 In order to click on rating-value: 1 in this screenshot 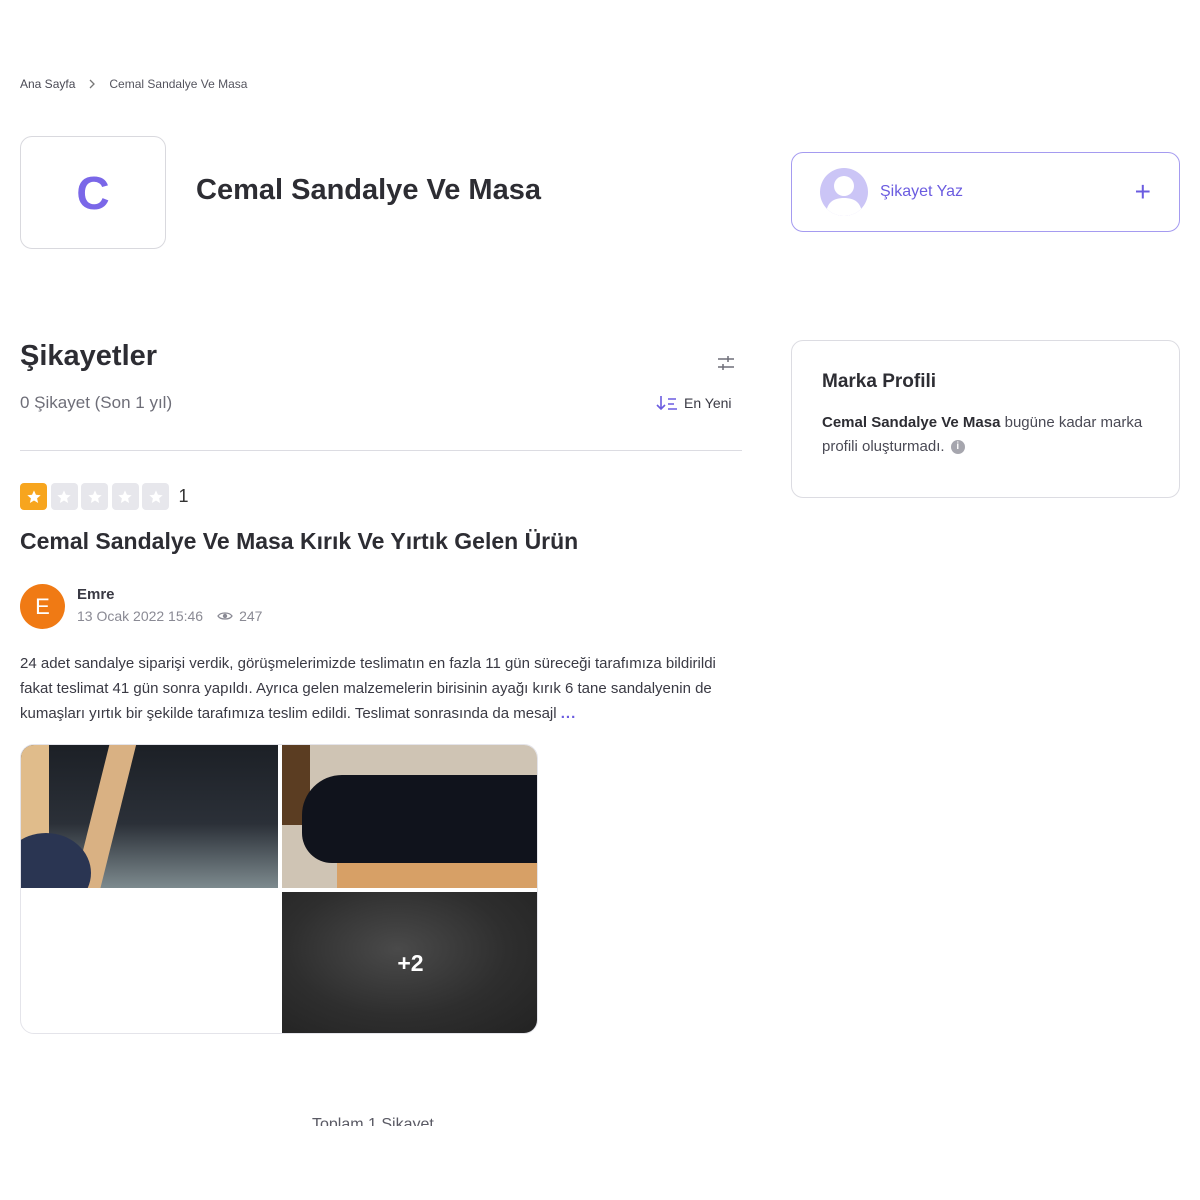, I will do `click(183, 496)`.